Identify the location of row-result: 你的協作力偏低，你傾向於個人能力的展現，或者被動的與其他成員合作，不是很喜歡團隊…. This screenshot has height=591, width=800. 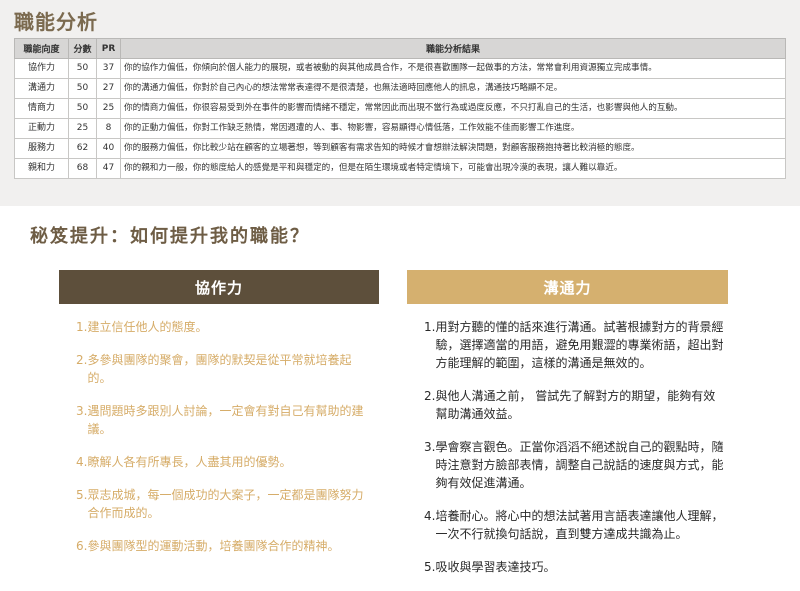
(453, 68).